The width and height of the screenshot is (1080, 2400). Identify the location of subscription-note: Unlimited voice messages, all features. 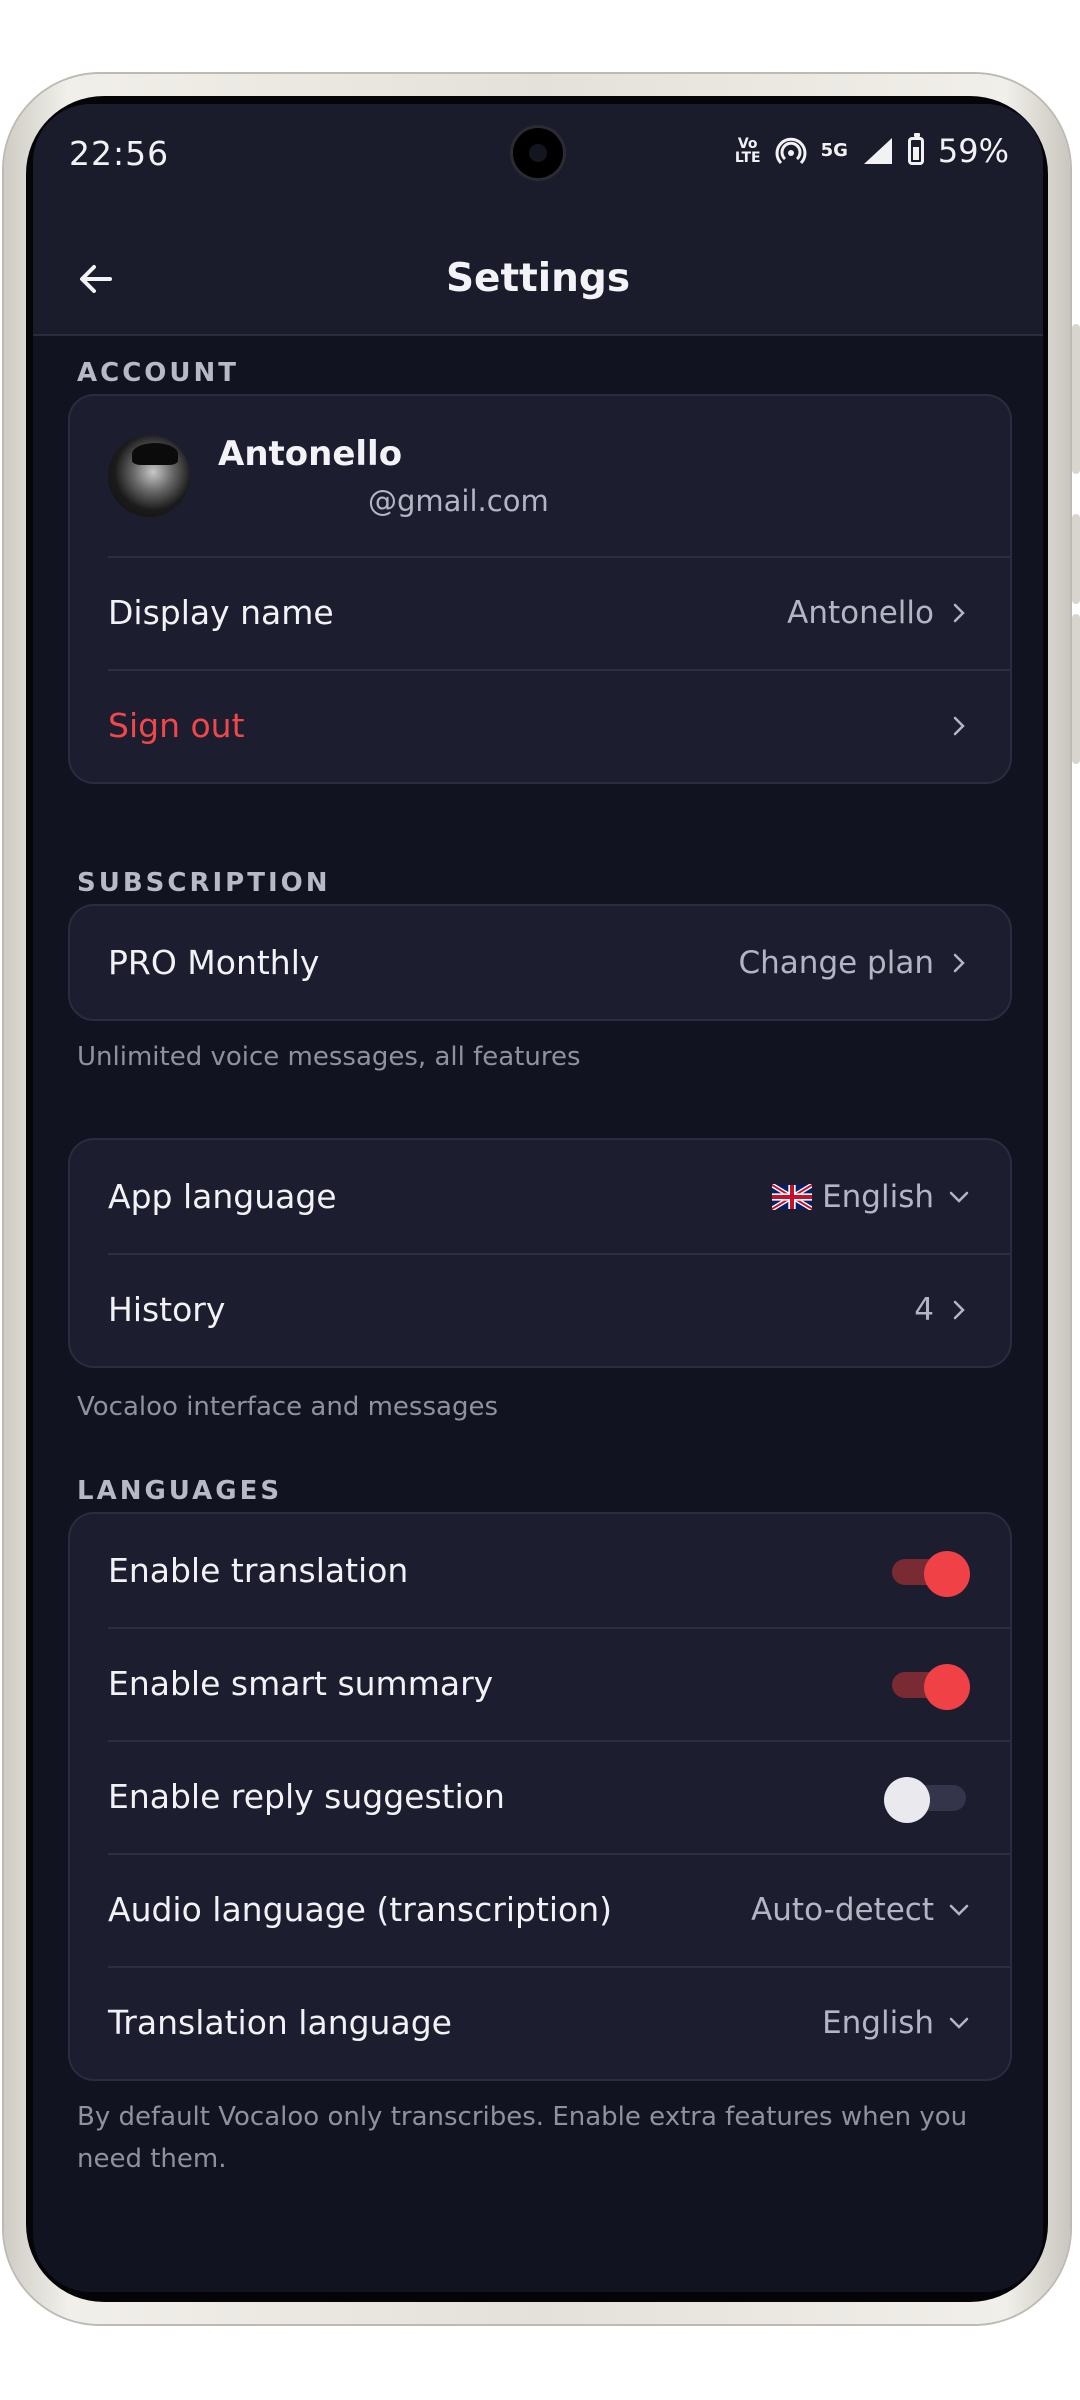
(329, 1057).